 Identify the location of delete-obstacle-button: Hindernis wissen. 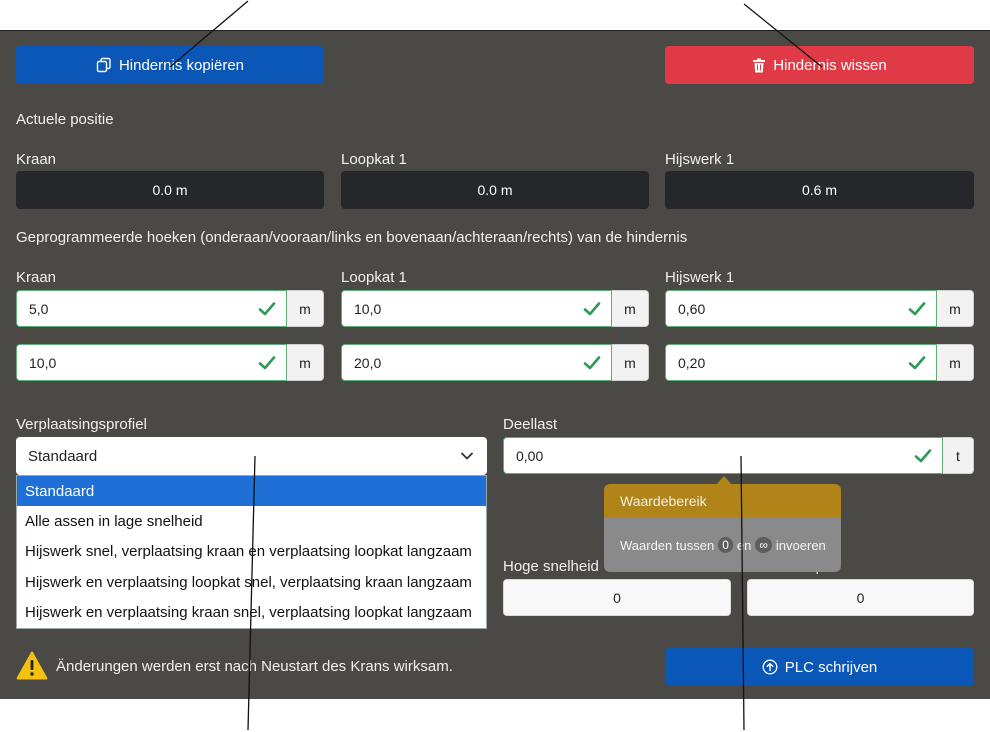
(819, 65).